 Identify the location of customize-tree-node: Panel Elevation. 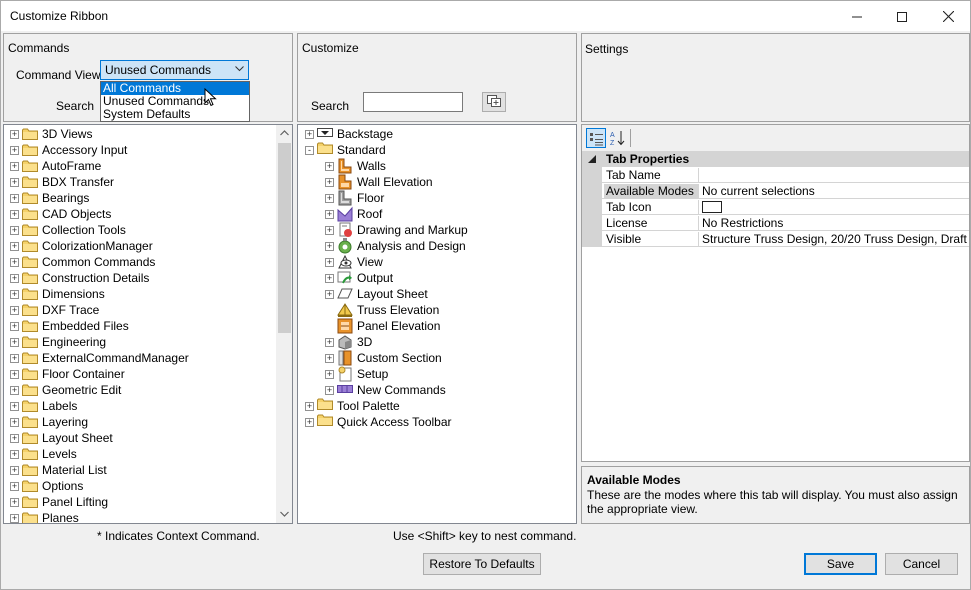
(382, 326).